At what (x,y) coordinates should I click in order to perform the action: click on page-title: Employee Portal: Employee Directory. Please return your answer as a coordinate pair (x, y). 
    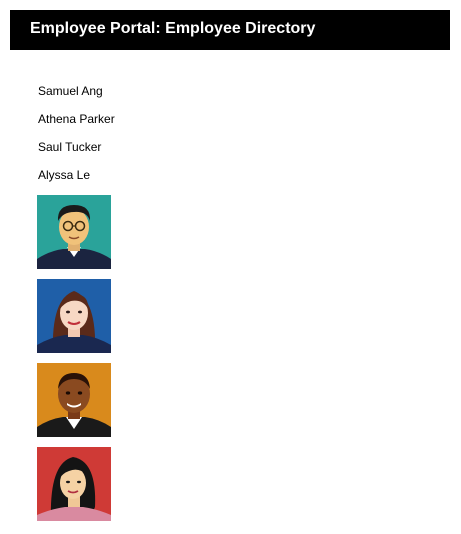
    Looking at the image, I should click on (173, 28).